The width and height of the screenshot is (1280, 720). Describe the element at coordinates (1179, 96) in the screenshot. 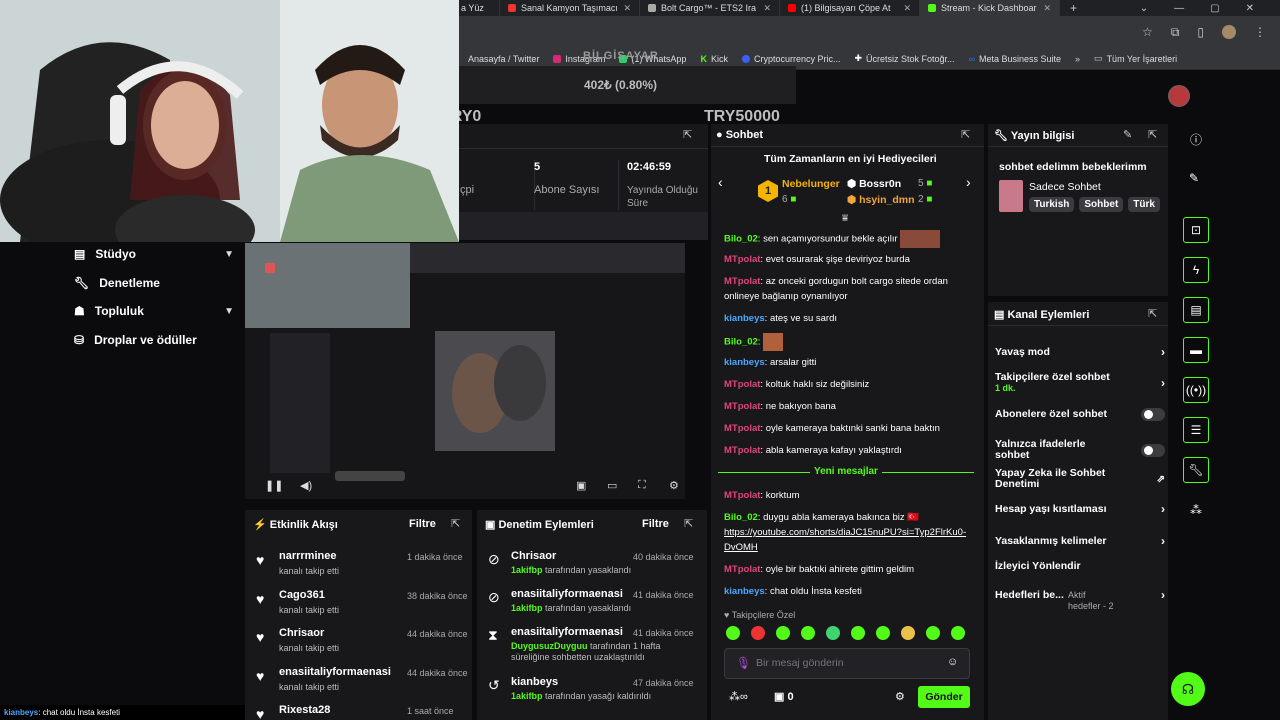

I see `avatar` at that location.